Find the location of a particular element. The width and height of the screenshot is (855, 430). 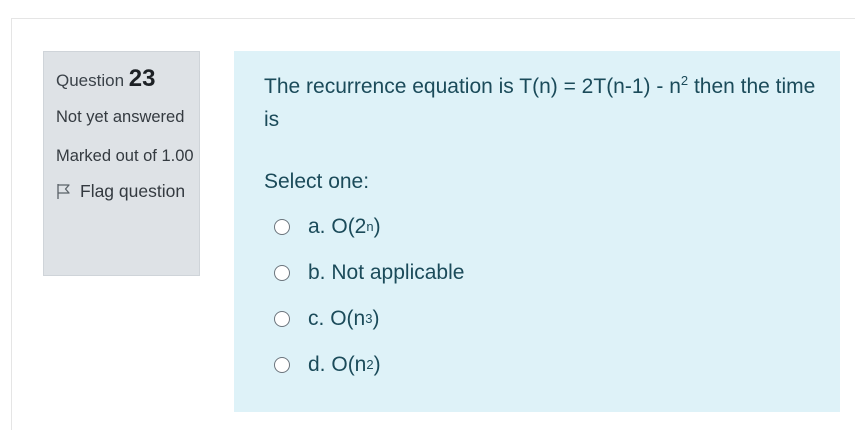

question-state: Not yet answered is located at coordinates (120, 117).